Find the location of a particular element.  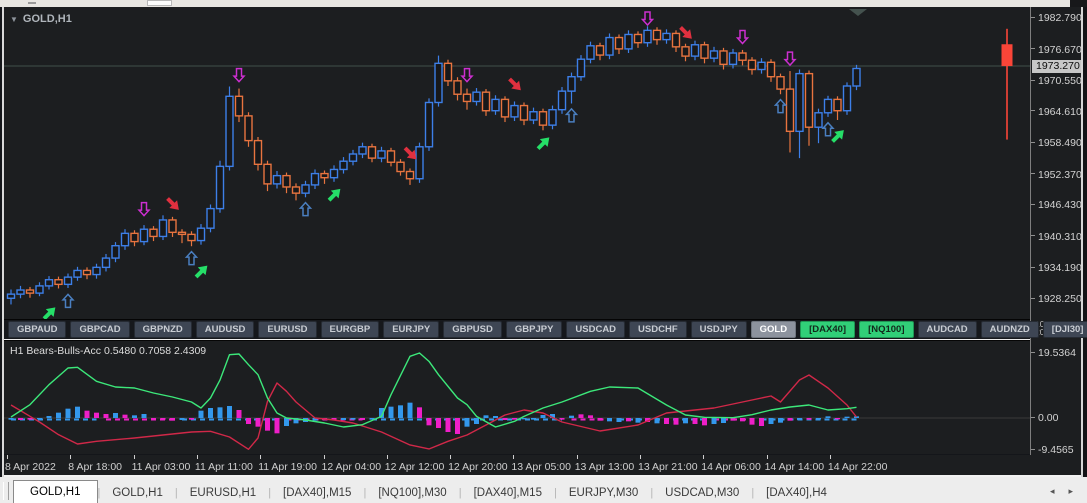

chart-tab-eurusd-h1: EURUSD,H1 is located at coordinates (223, 493).